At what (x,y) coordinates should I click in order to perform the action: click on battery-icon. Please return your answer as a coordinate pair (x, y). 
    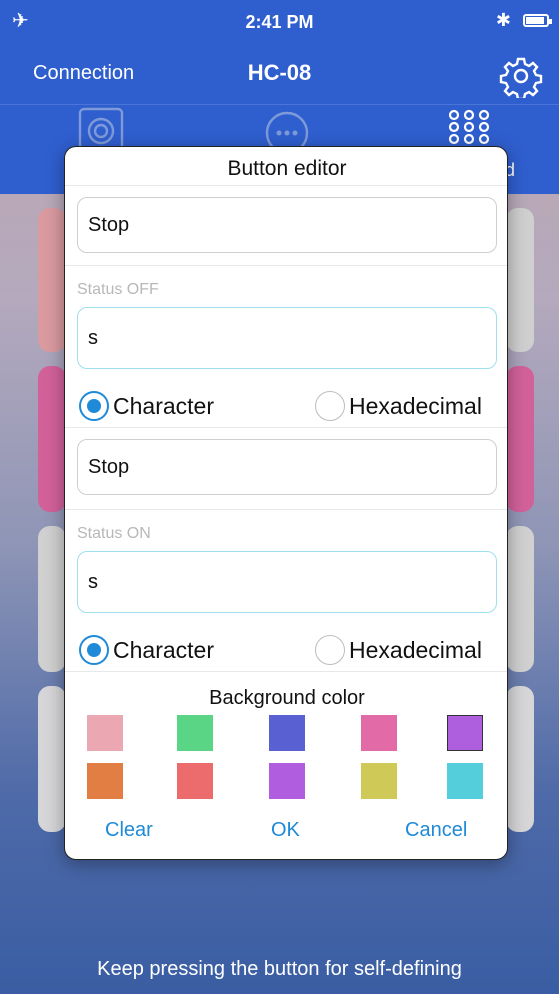
    Looking at the image, I should click on (537, 20).